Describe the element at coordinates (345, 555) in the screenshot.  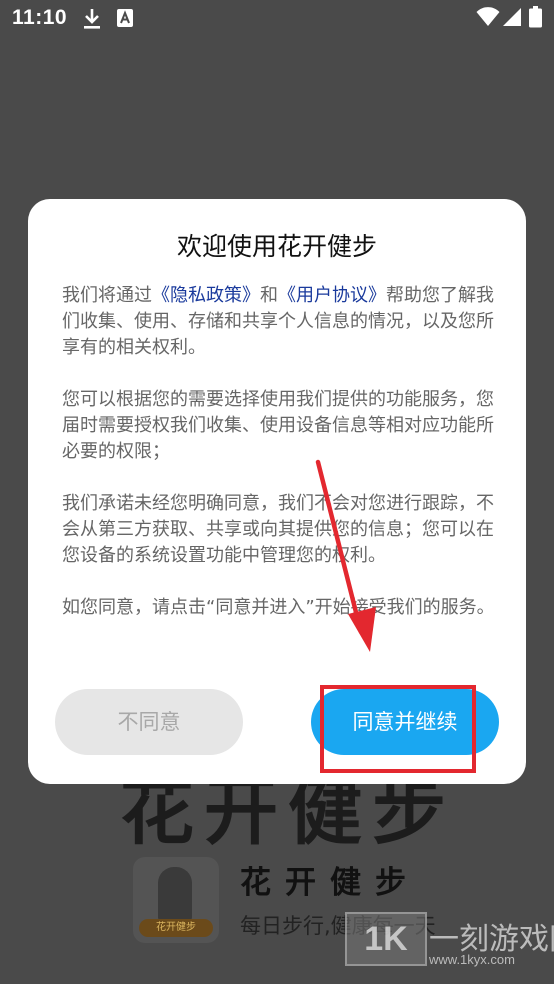
I see `annotation-arrow` at that location.